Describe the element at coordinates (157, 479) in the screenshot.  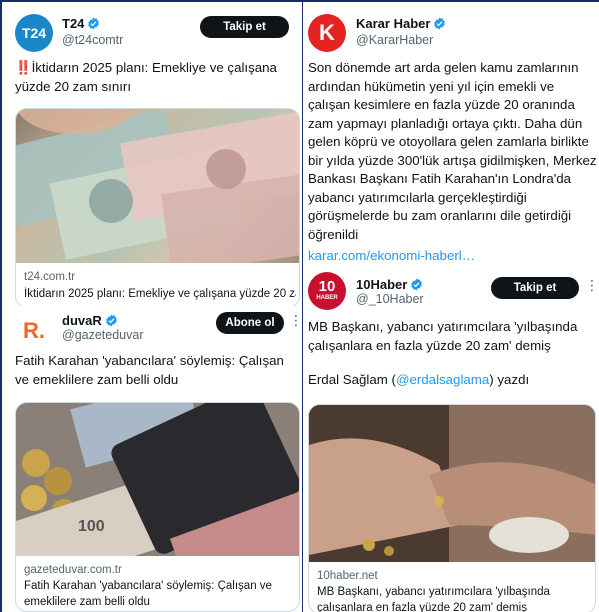
I see `calculator-banknotes-photo: 100` at that location.